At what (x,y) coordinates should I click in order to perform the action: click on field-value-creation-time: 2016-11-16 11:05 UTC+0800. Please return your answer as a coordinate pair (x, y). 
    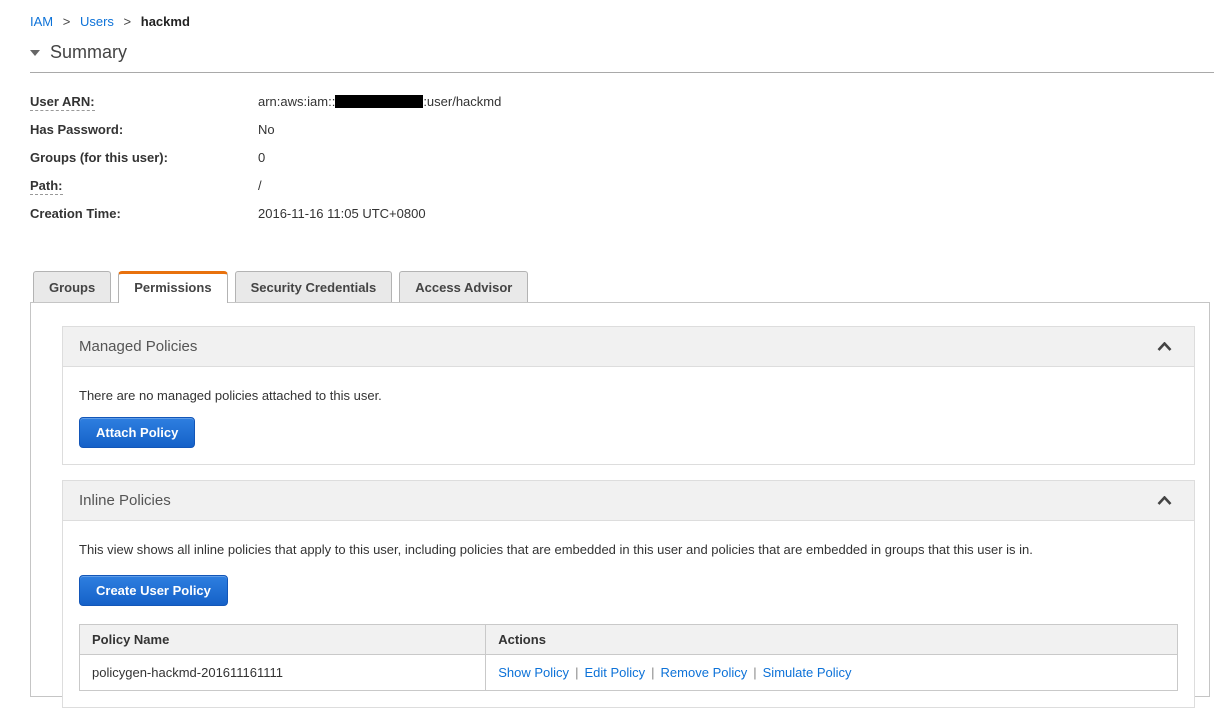
    Looking at the image, I should click on (342, 213).